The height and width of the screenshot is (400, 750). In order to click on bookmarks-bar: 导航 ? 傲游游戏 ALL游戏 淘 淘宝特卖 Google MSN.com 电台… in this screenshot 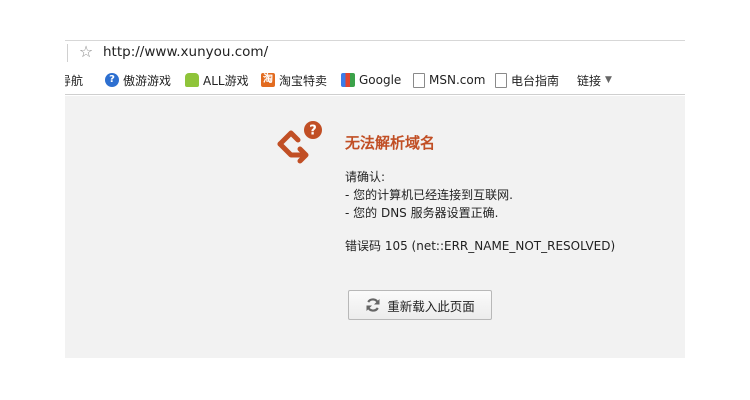, I will do `click(375, 80)`.